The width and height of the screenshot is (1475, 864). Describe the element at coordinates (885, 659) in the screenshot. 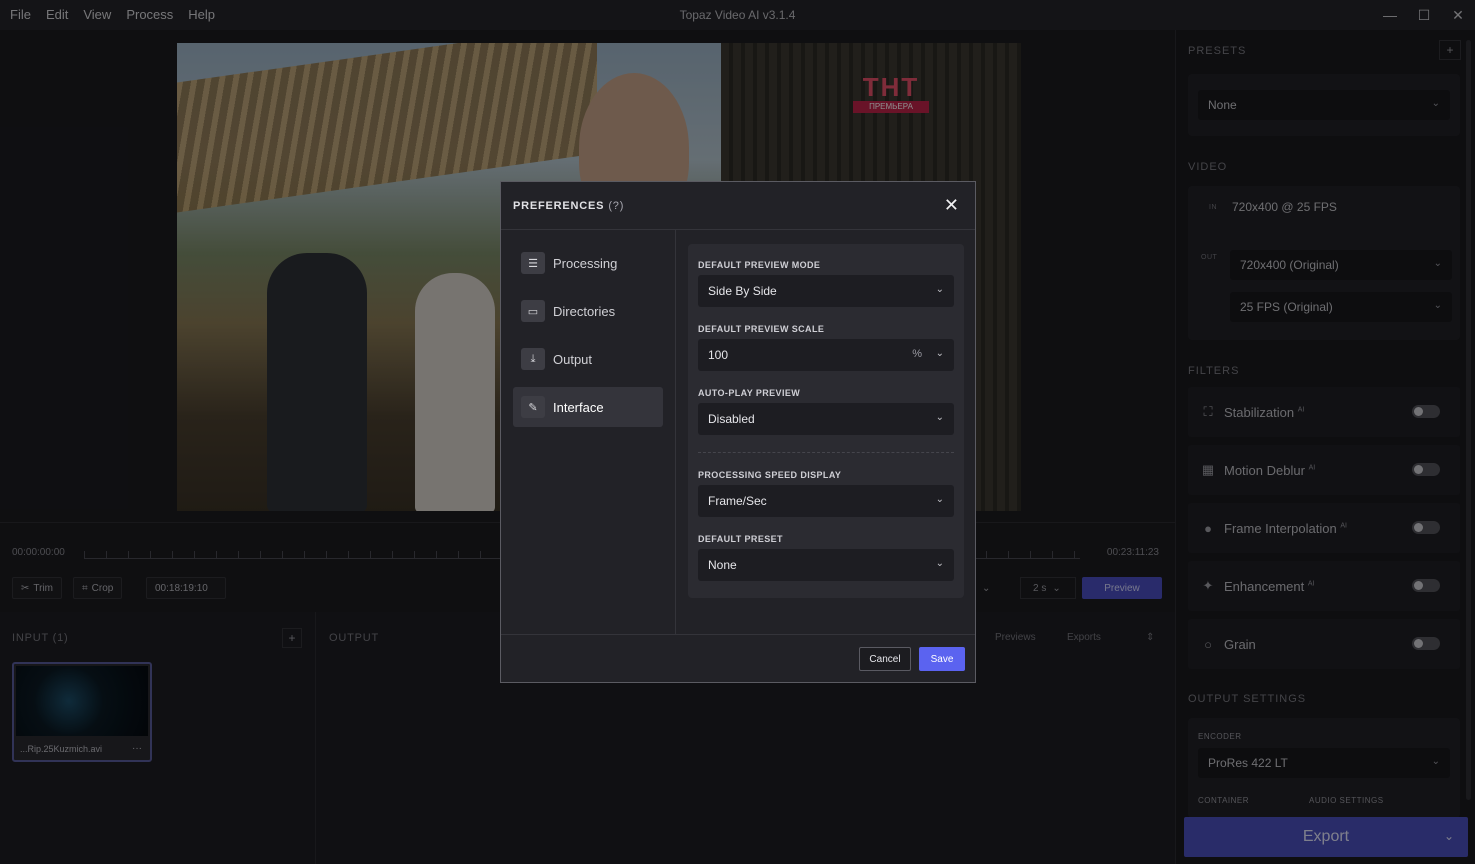

I see `cancel-button: Cancel` at that location.